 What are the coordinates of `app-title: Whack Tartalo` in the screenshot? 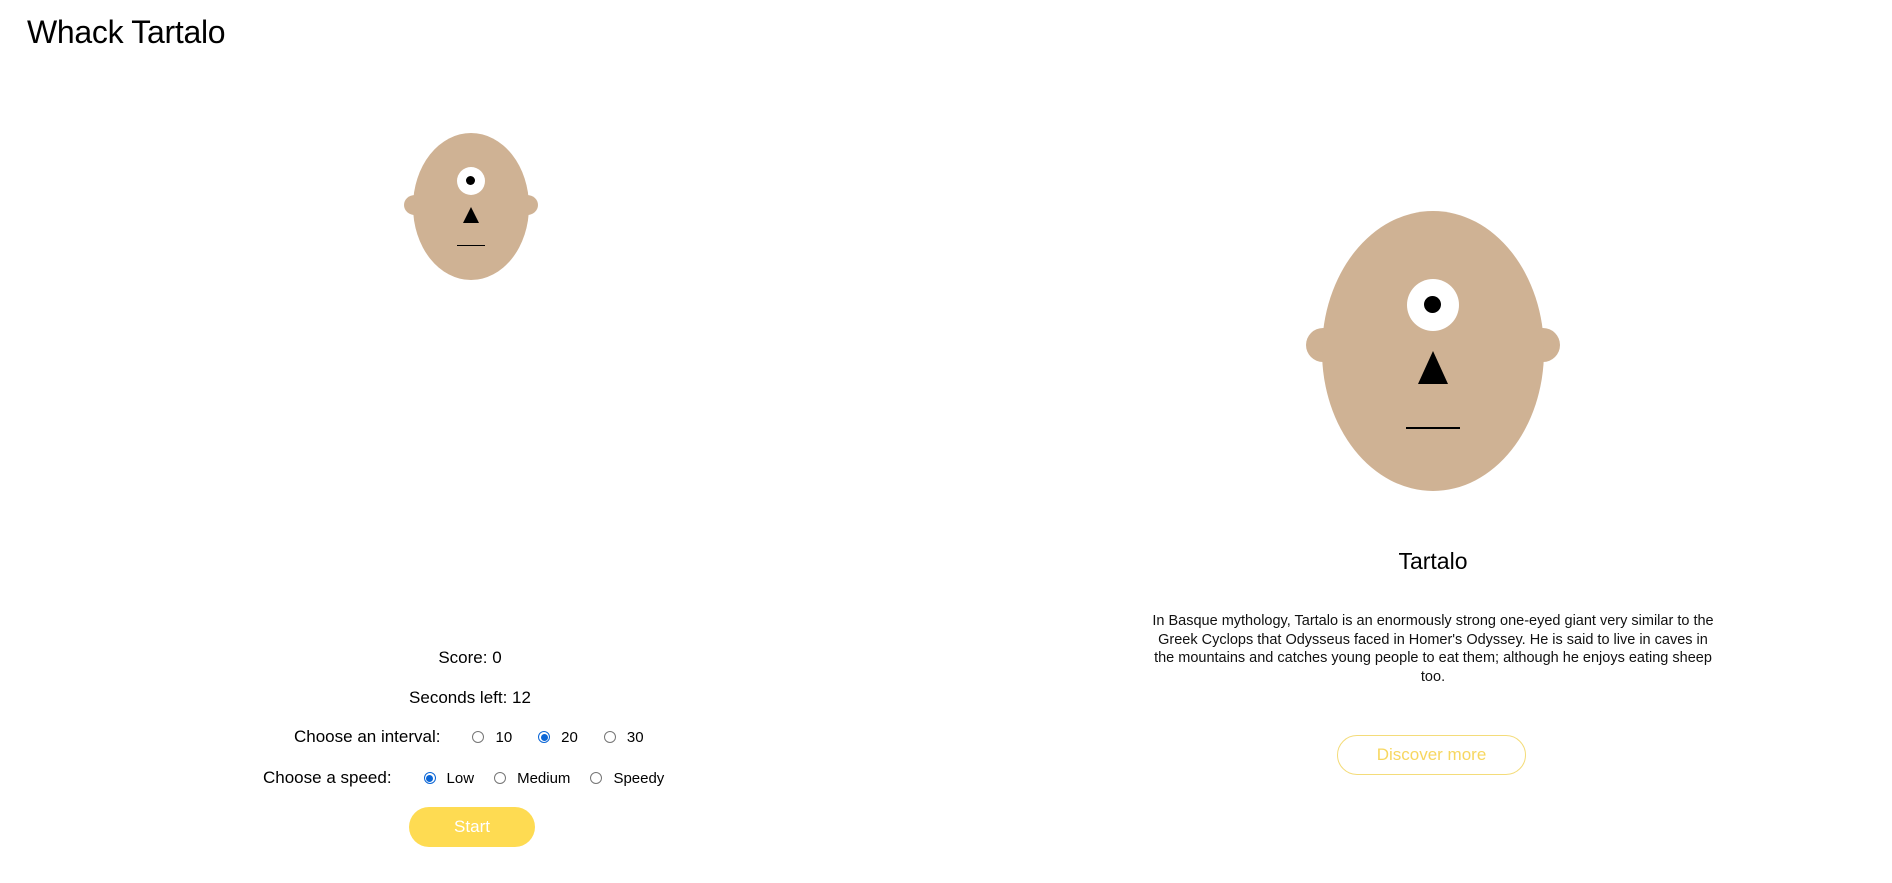 It's located at (126, 32).